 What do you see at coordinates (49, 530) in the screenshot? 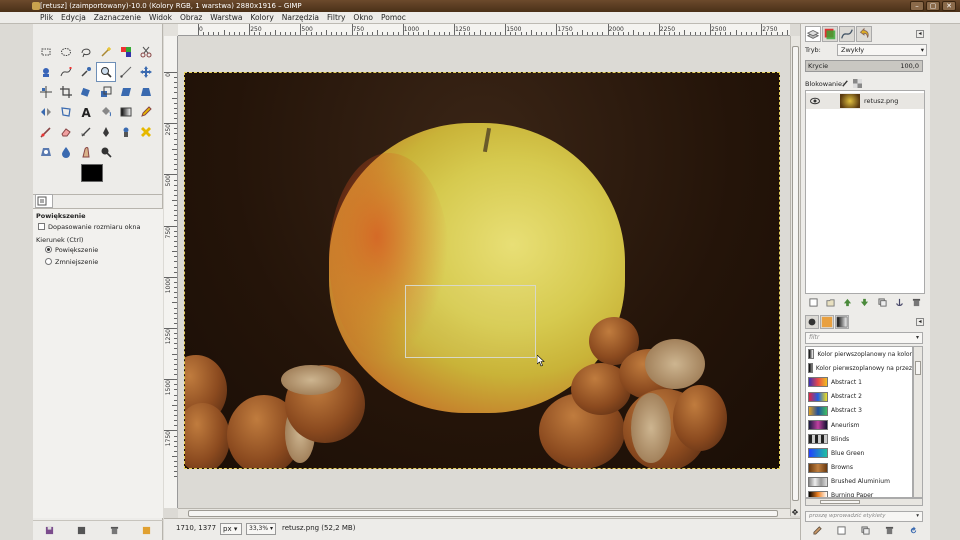
I see `save-options-icon` at bounding box center [49, 530].